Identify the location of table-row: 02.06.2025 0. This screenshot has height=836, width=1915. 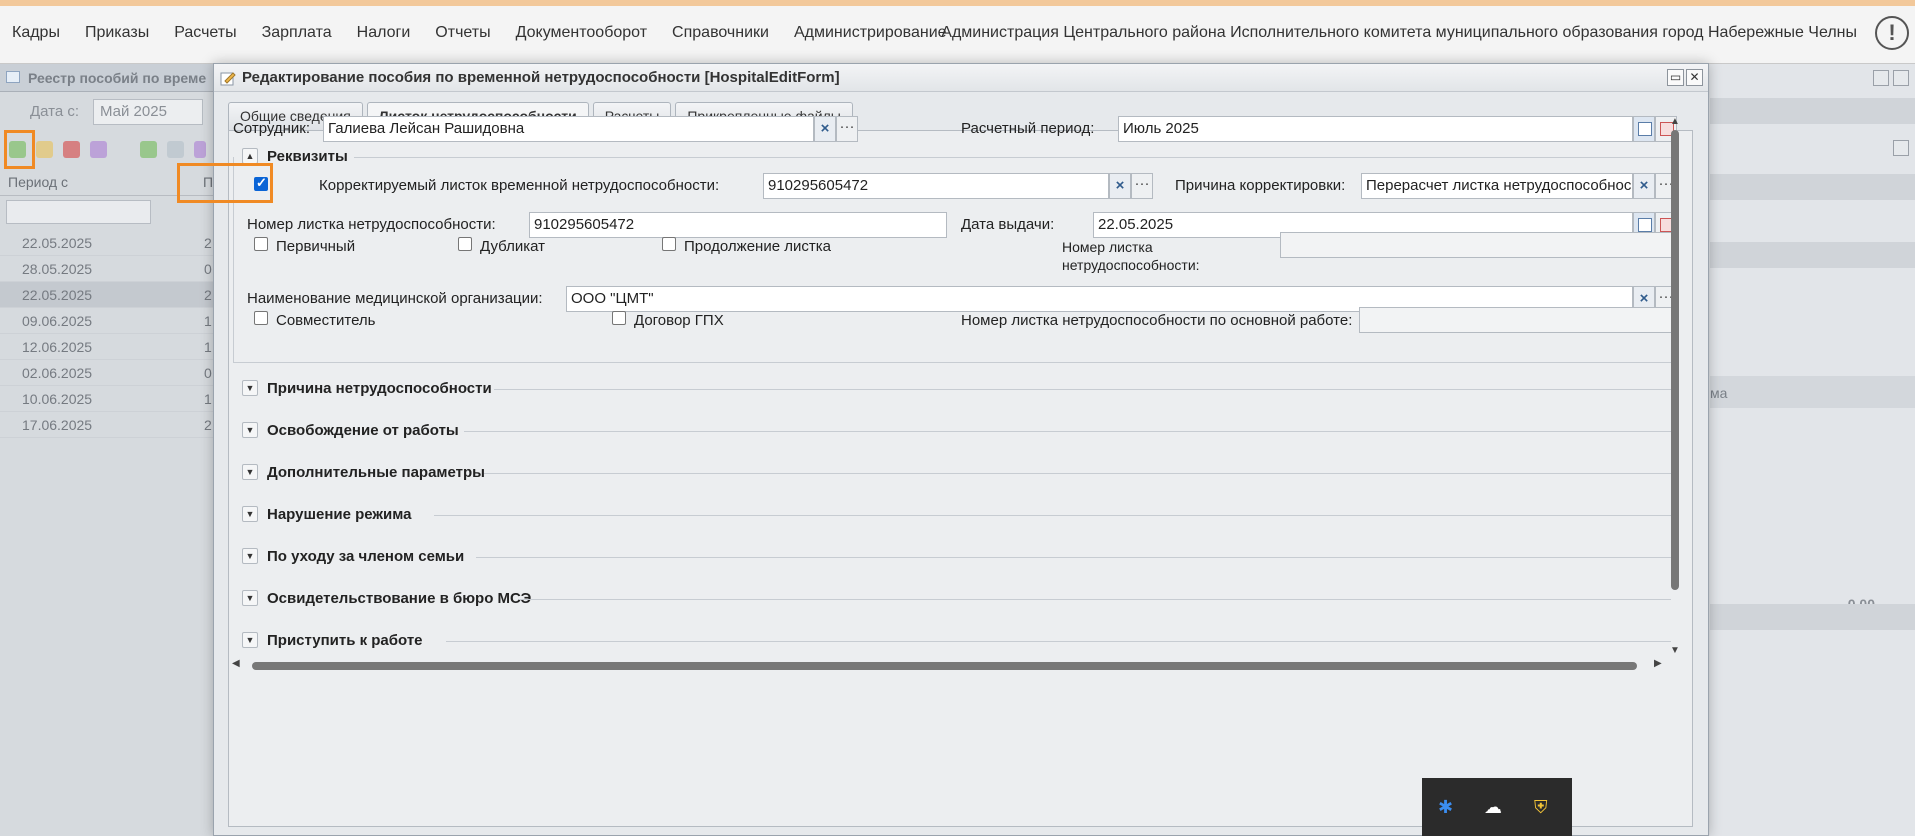
(107, 373).